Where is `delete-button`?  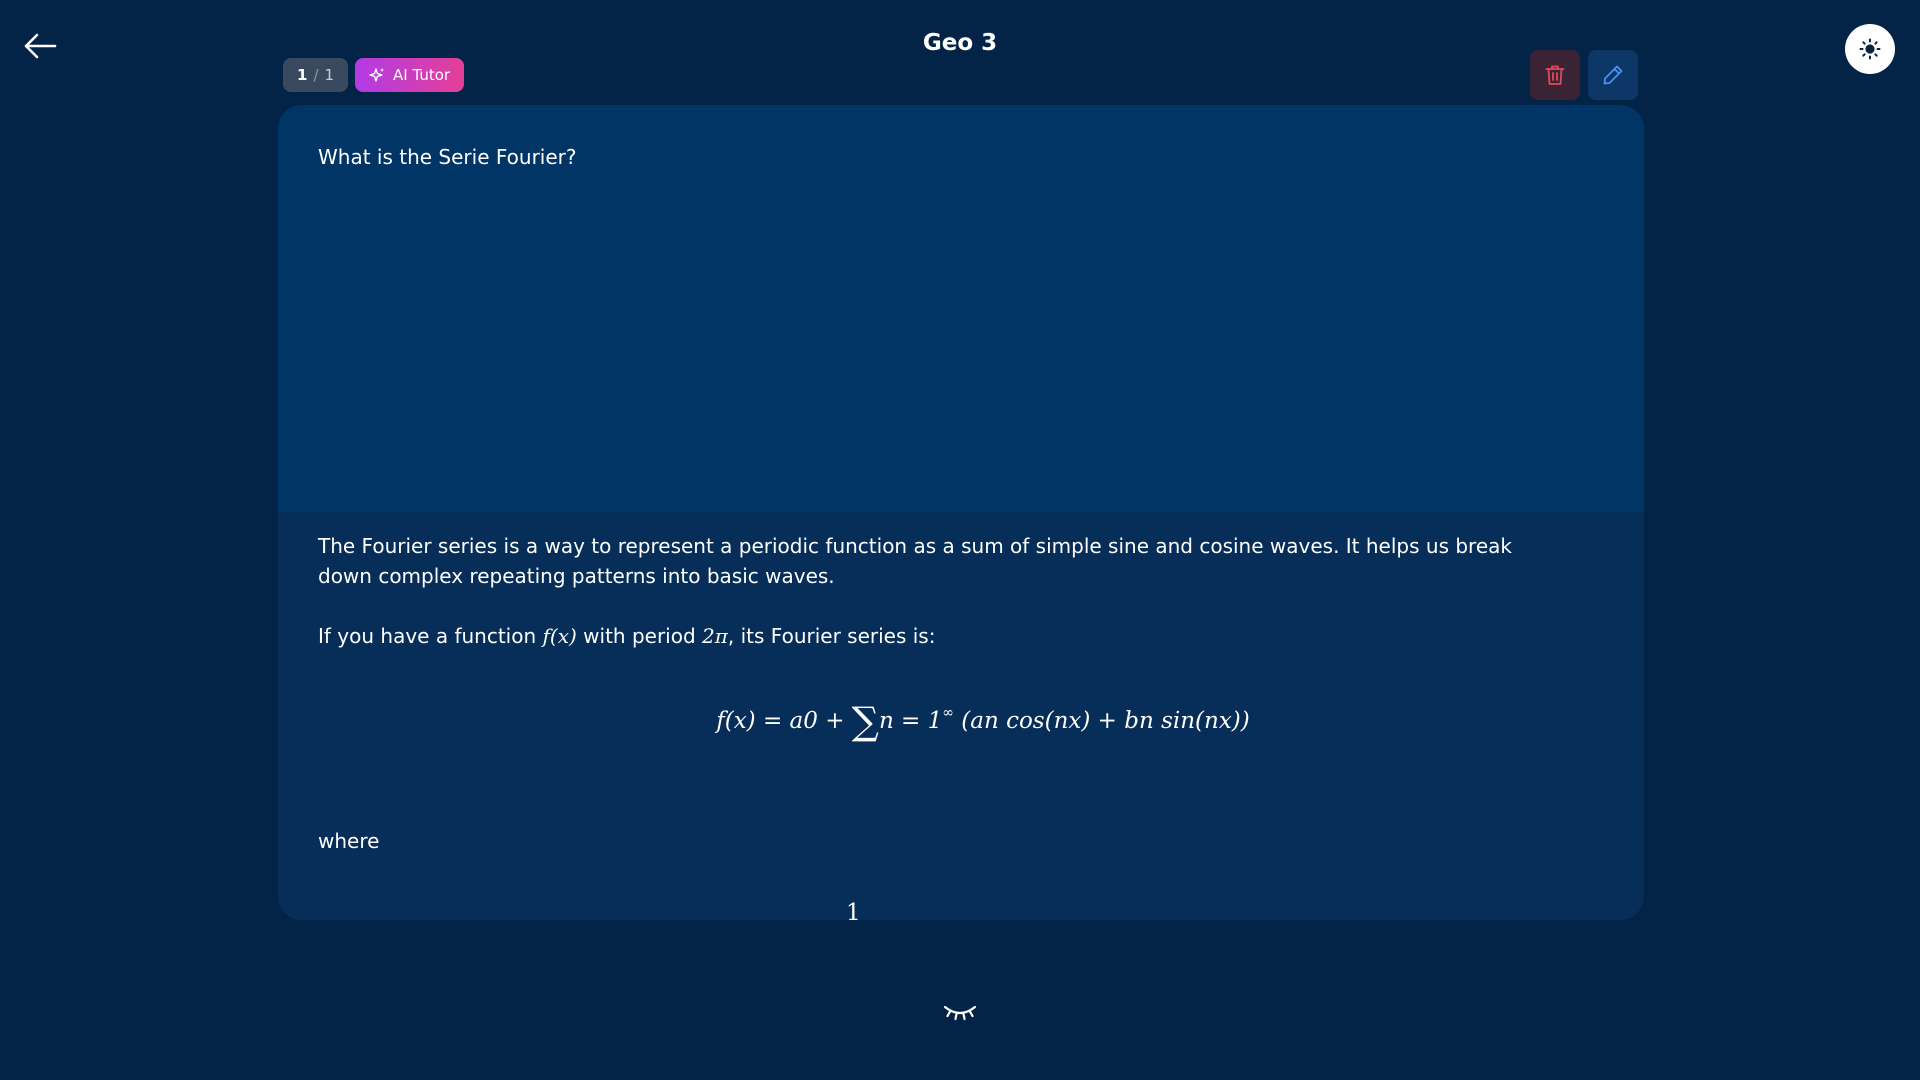
delete-button is located at coordinates (1555, 75).